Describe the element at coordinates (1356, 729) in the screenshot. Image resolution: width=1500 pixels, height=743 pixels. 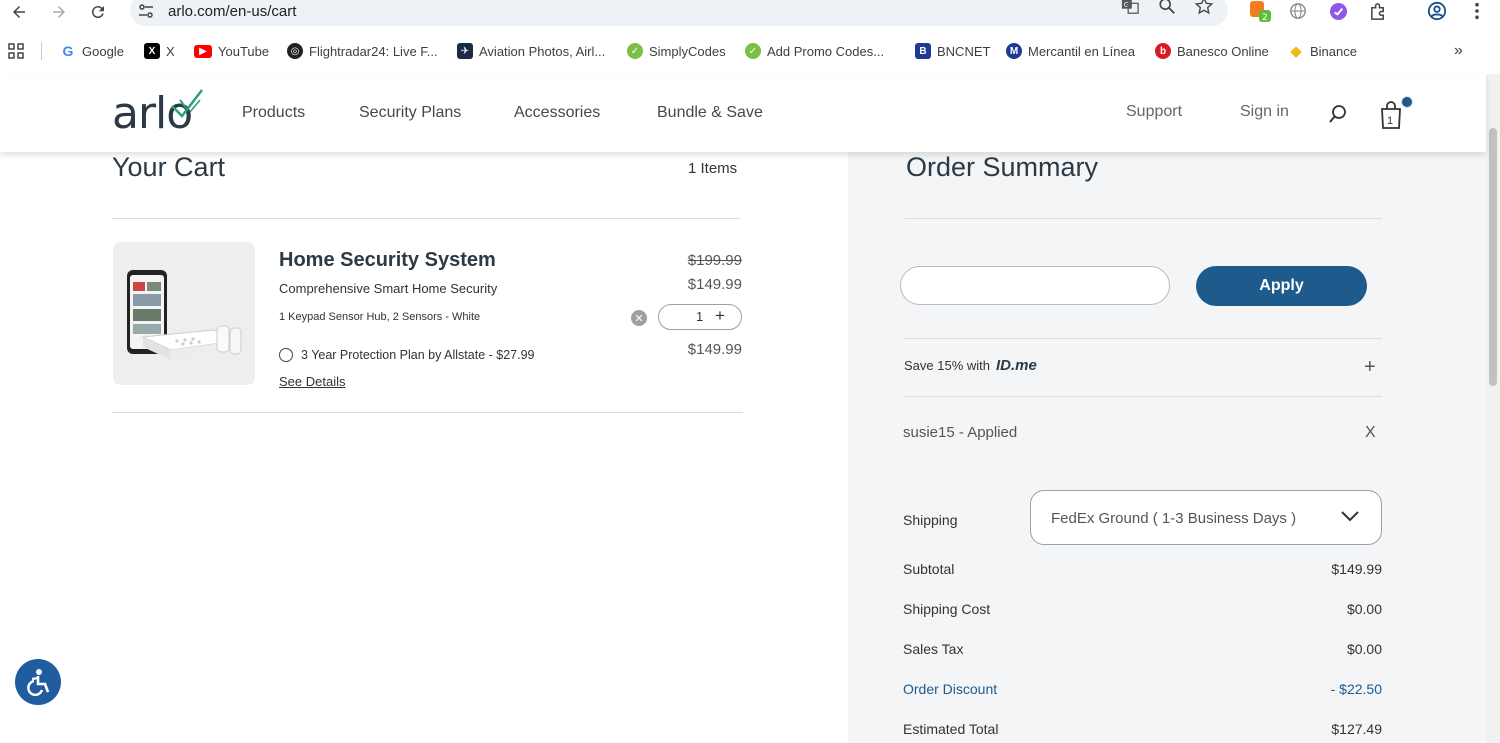
I see `estimated-total-value: $127.49` at that location.